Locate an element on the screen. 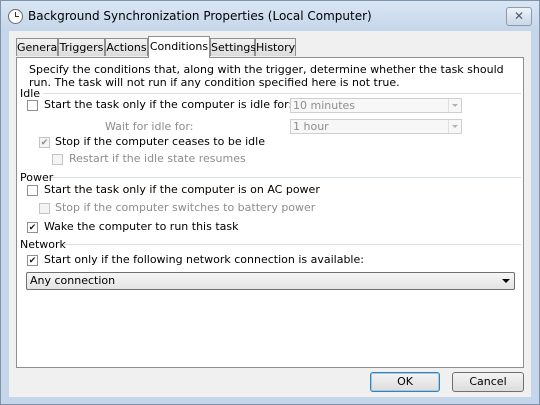  tab-settings: Settings is located at coordinates (233, 47).